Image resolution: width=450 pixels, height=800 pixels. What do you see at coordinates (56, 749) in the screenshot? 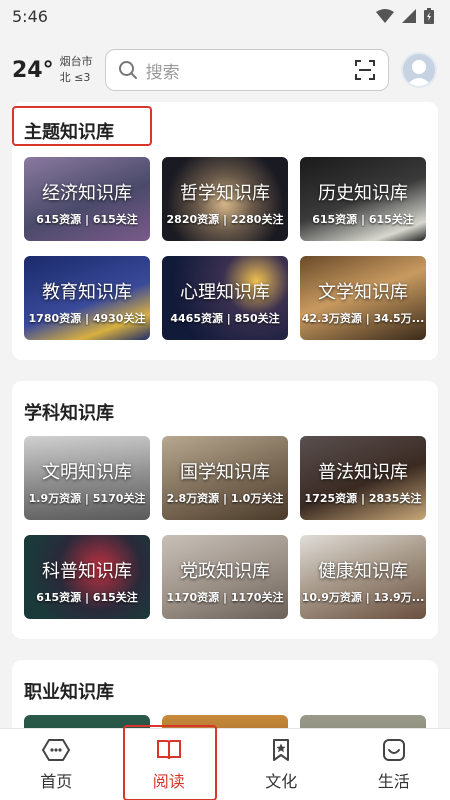
I see `home-icon` at bounding box center [56, 749].